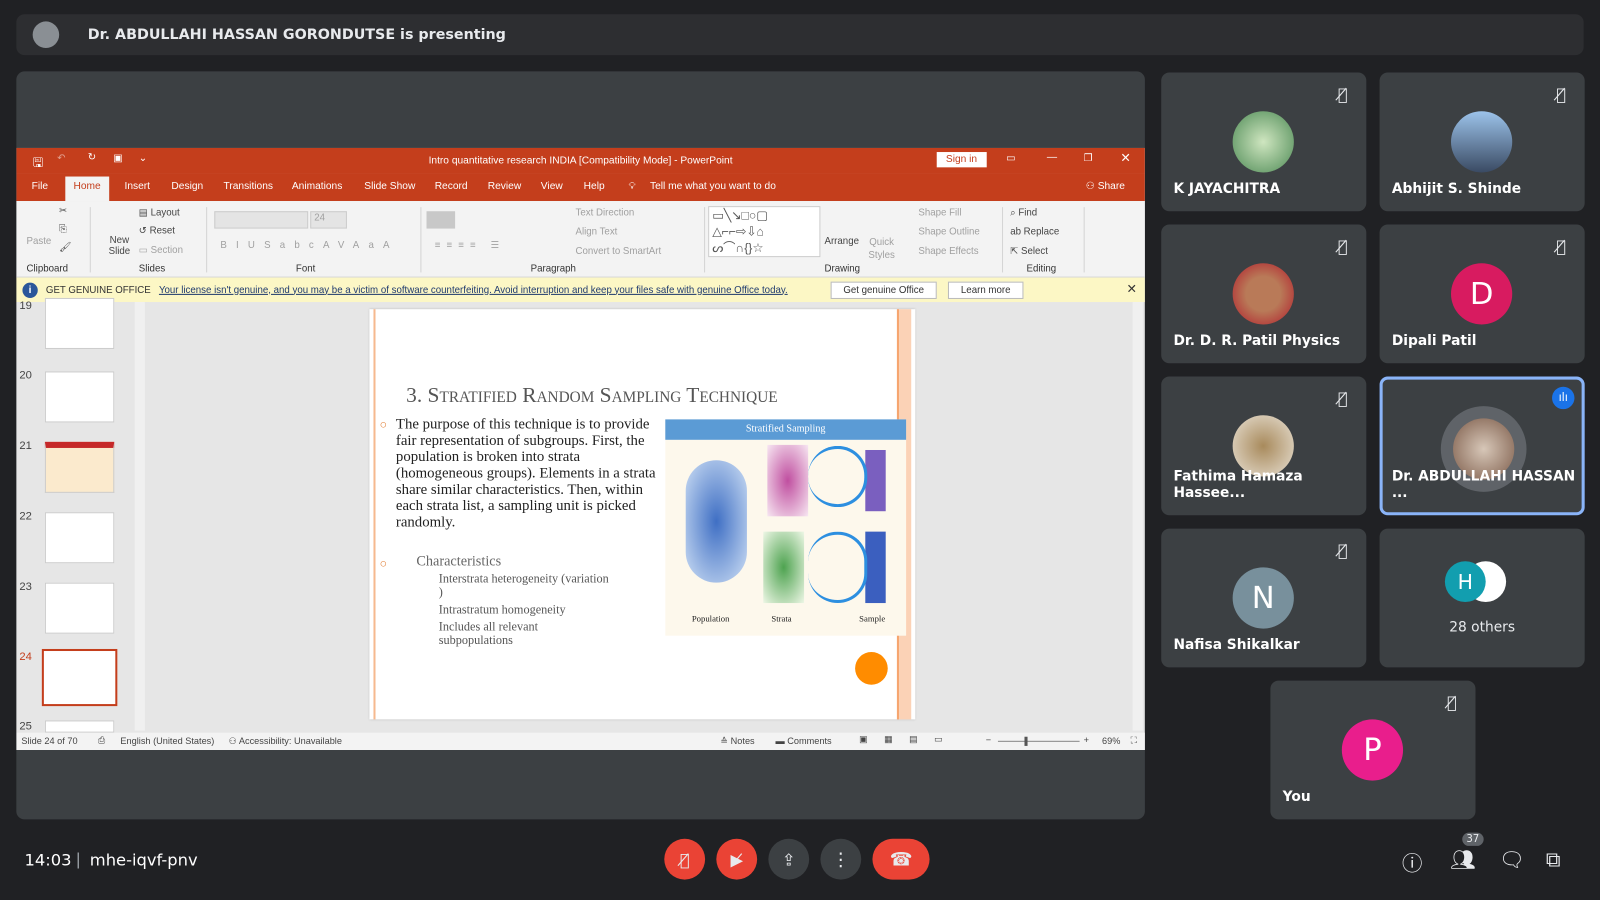  What do you see at coordinates (594, 186) in the screenshot?
I see `tab-help: Help` at bounding box center [594, 186].